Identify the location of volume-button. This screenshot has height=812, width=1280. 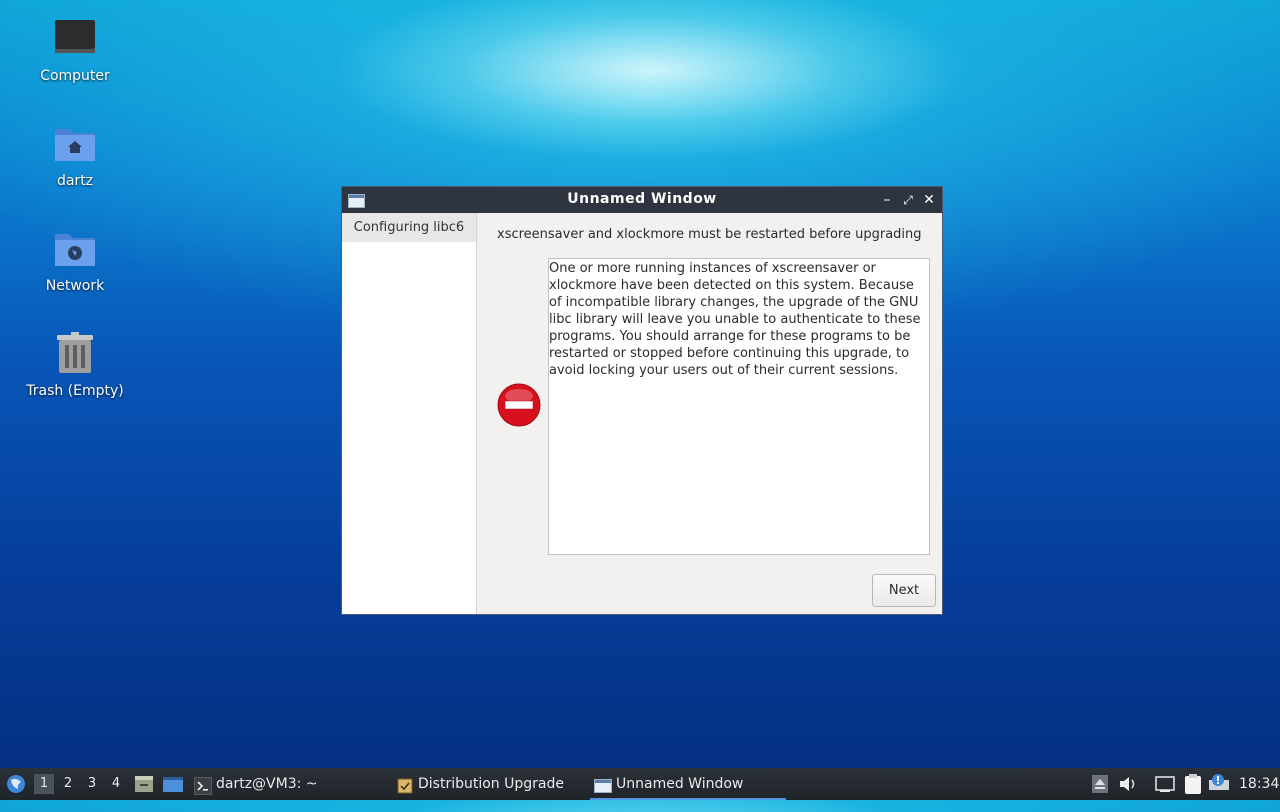
(1128, 784).